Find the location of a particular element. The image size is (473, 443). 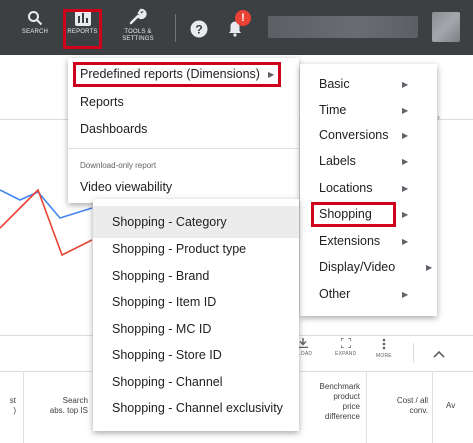

expand-label: EXPAND is located at coordinates (346, 354).